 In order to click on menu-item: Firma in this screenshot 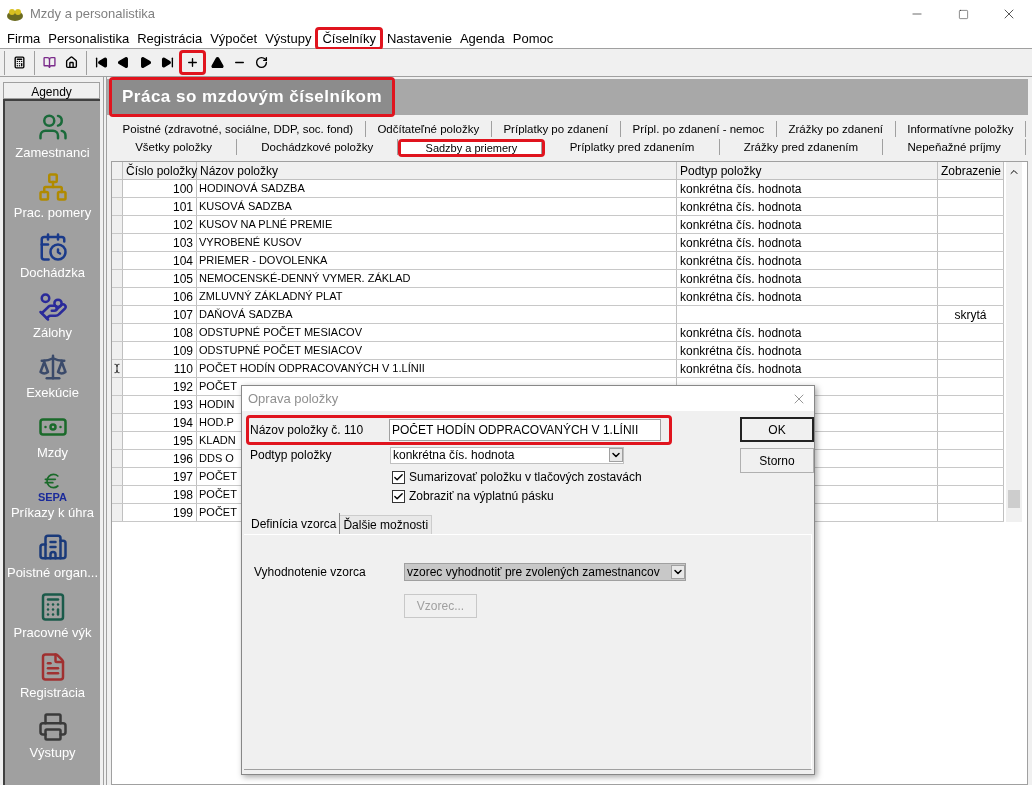, I will do `click(24, 38)`.